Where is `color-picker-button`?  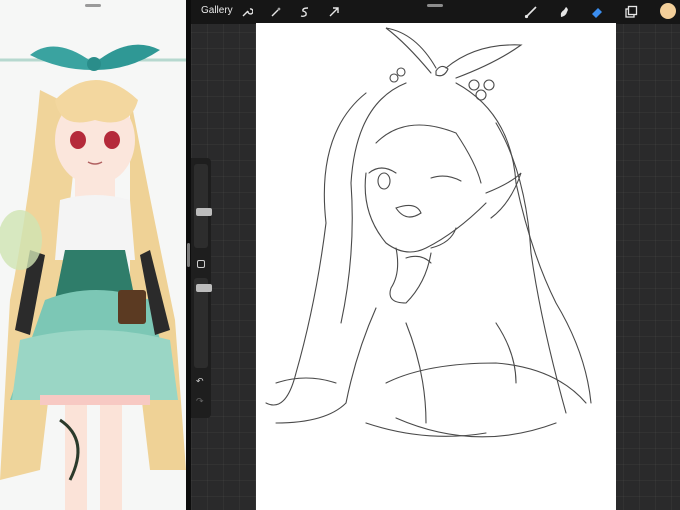
color-picker-button is located at coordinates (668, 11).